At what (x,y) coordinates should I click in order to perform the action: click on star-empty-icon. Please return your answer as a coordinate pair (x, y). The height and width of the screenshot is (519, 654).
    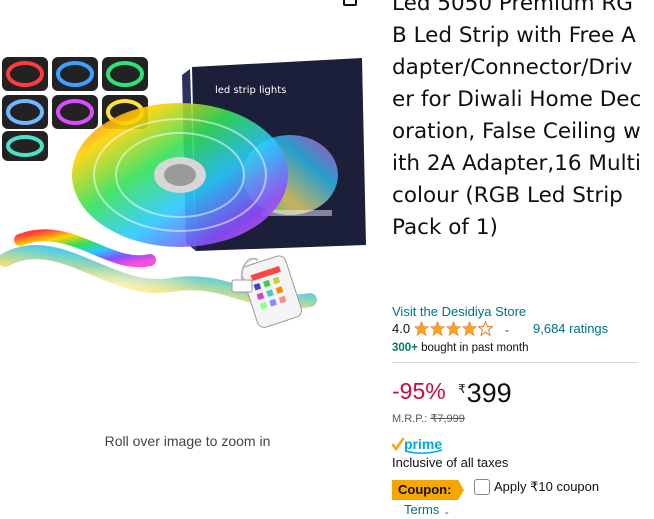
    Looking at the image, I should click on (486, 328).